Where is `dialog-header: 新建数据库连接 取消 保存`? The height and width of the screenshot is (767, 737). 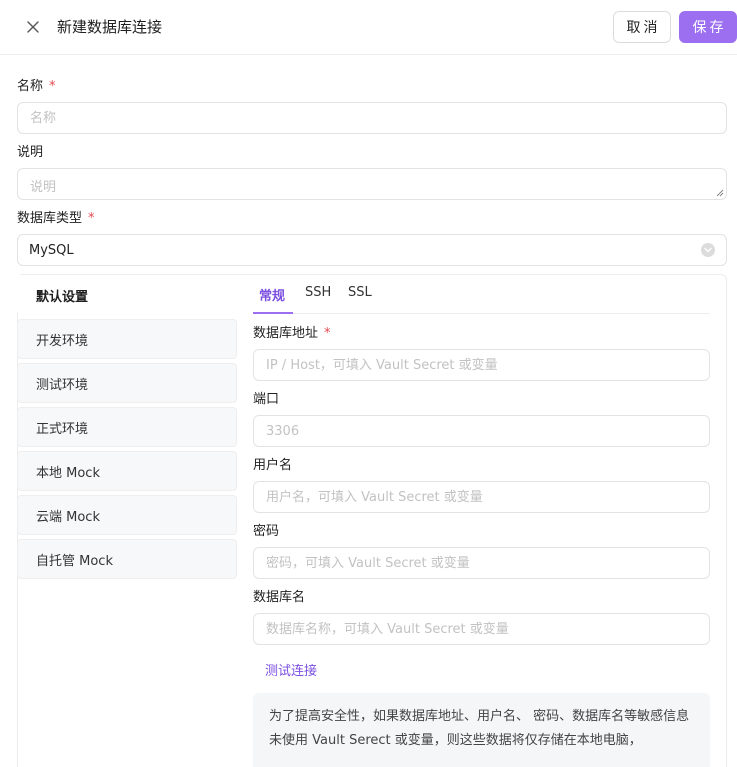
dialog-header: 新建数据库连接 取消 保存 is located at coordinates (368, 27).